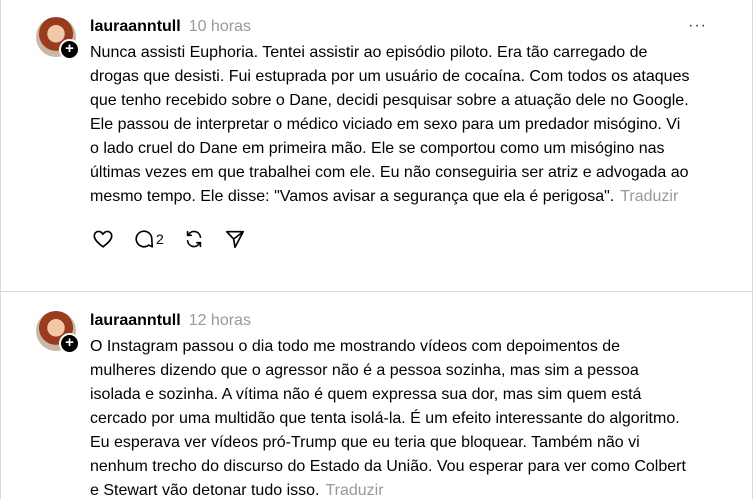  Describe the element at coordinates (58, 332) in the screenshot. I see `avatar: +` at that location.